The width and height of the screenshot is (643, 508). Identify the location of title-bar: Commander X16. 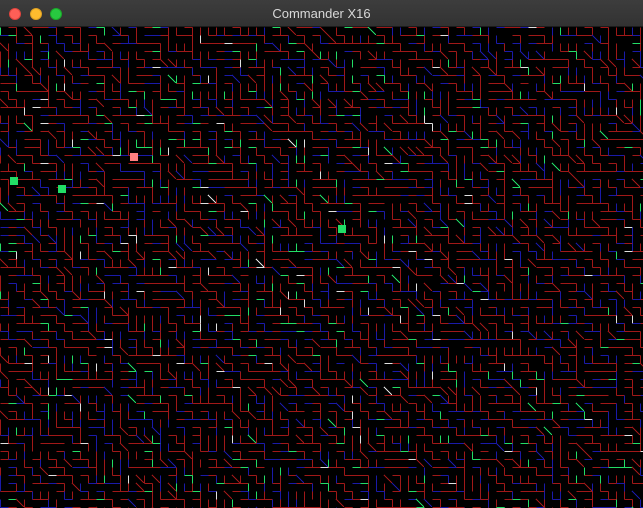
(321, 13).